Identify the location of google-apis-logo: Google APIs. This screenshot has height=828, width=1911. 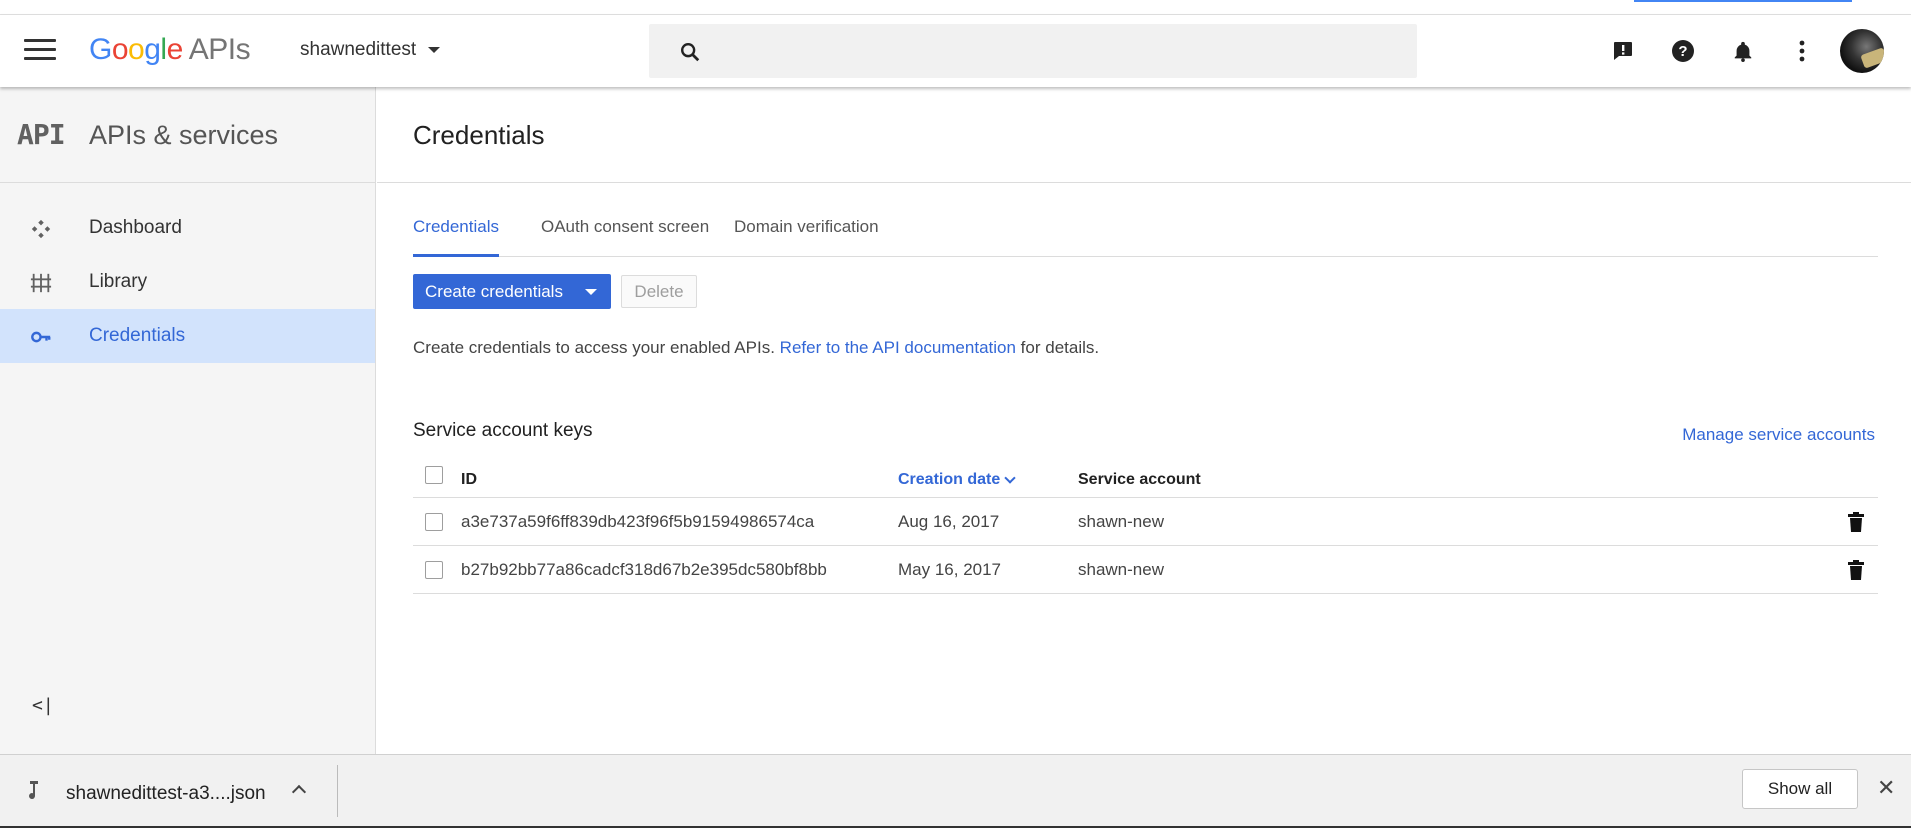
(170, 50).